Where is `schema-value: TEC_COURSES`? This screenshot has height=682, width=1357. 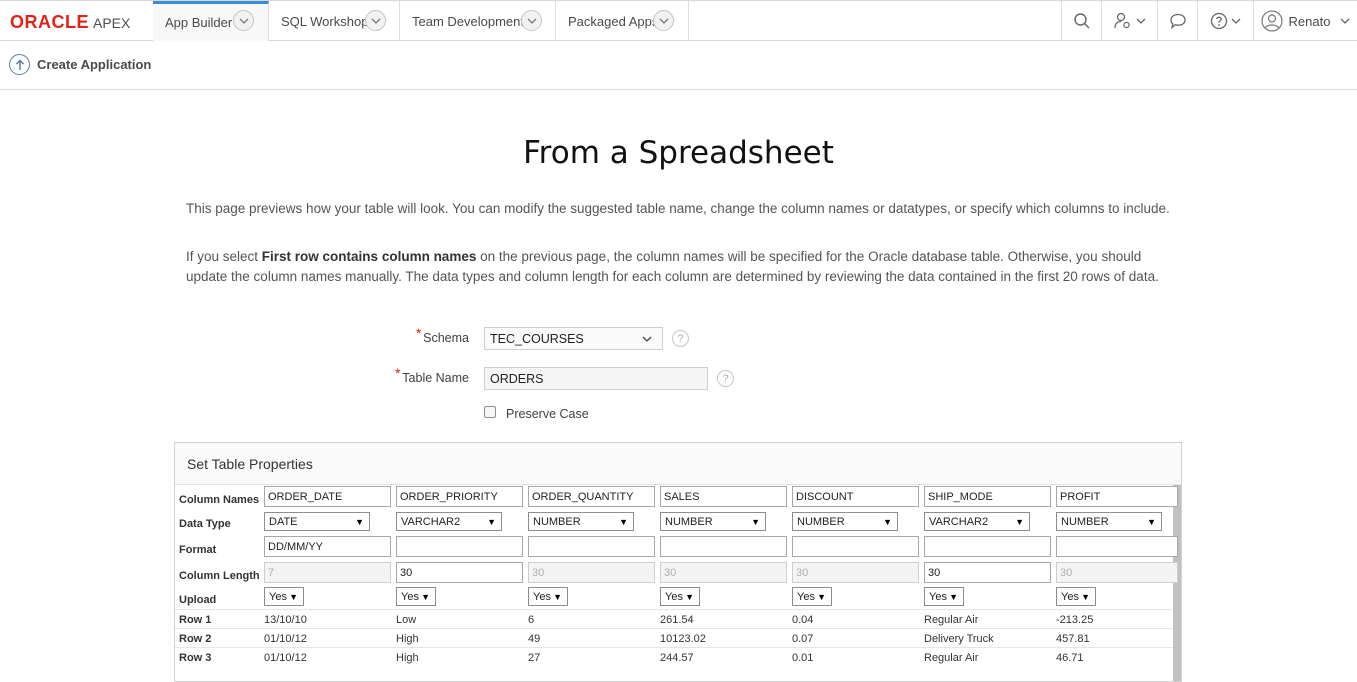 schema-value: TEC_COURSES is located at coordinates (537, 339).